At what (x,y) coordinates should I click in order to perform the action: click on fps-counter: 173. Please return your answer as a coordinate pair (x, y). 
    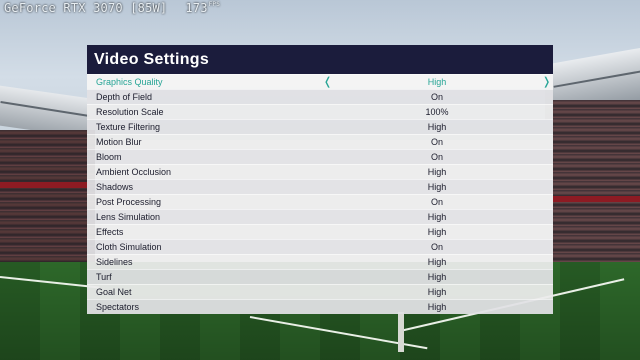
    Looking at the image, I should click on (196, 8).